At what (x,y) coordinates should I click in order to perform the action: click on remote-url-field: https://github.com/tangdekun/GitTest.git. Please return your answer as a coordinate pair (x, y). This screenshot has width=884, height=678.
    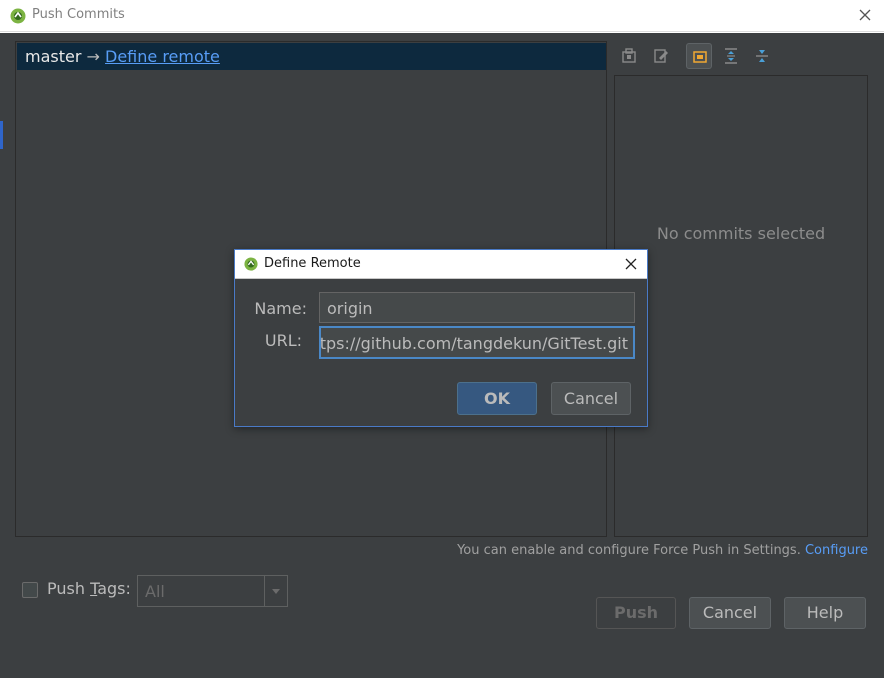
    Looking at the image, I should click on (477, 342).